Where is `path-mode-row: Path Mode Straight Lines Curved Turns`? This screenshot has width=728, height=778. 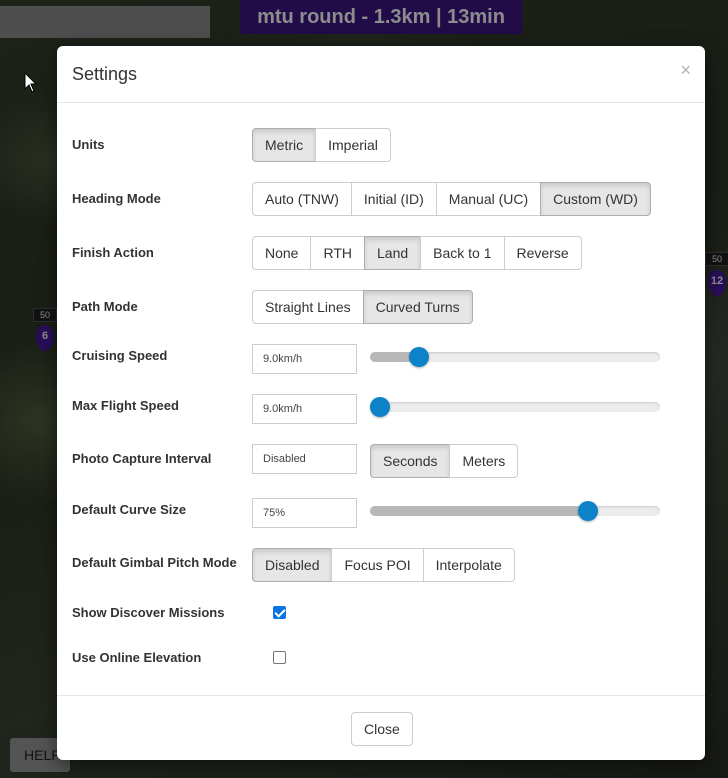
path-mode-row: Path Mode Straight Lines Curved Turns is located at coordinates (381, 307).